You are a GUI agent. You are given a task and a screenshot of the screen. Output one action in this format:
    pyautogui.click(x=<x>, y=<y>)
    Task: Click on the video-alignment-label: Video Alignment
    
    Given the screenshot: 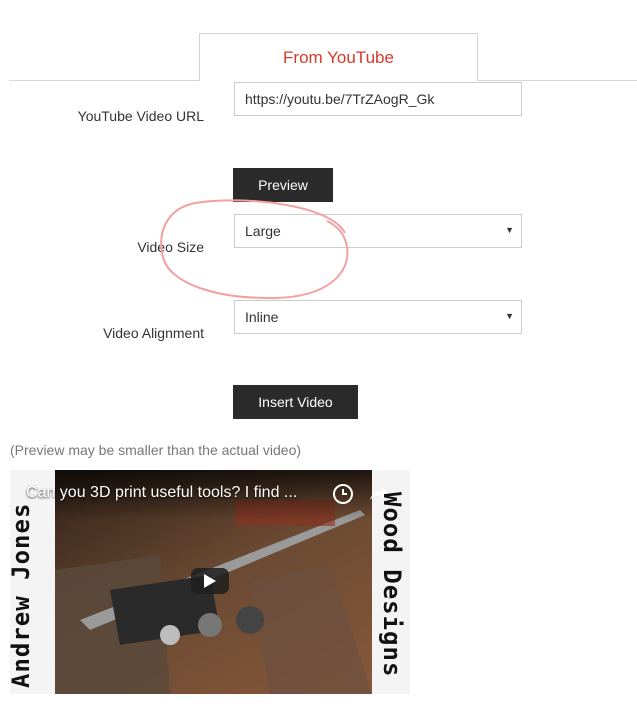 What is the action you would take?
    pyautogui.click(x=153, y=333)
    